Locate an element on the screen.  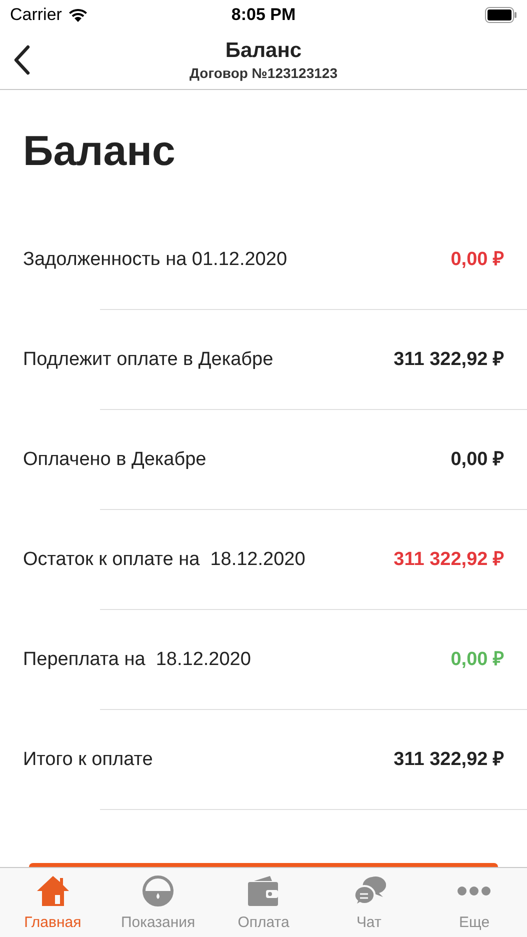
row-label: Остаток к оплате на 18.12.2020 is located at coordinates (164, 560).